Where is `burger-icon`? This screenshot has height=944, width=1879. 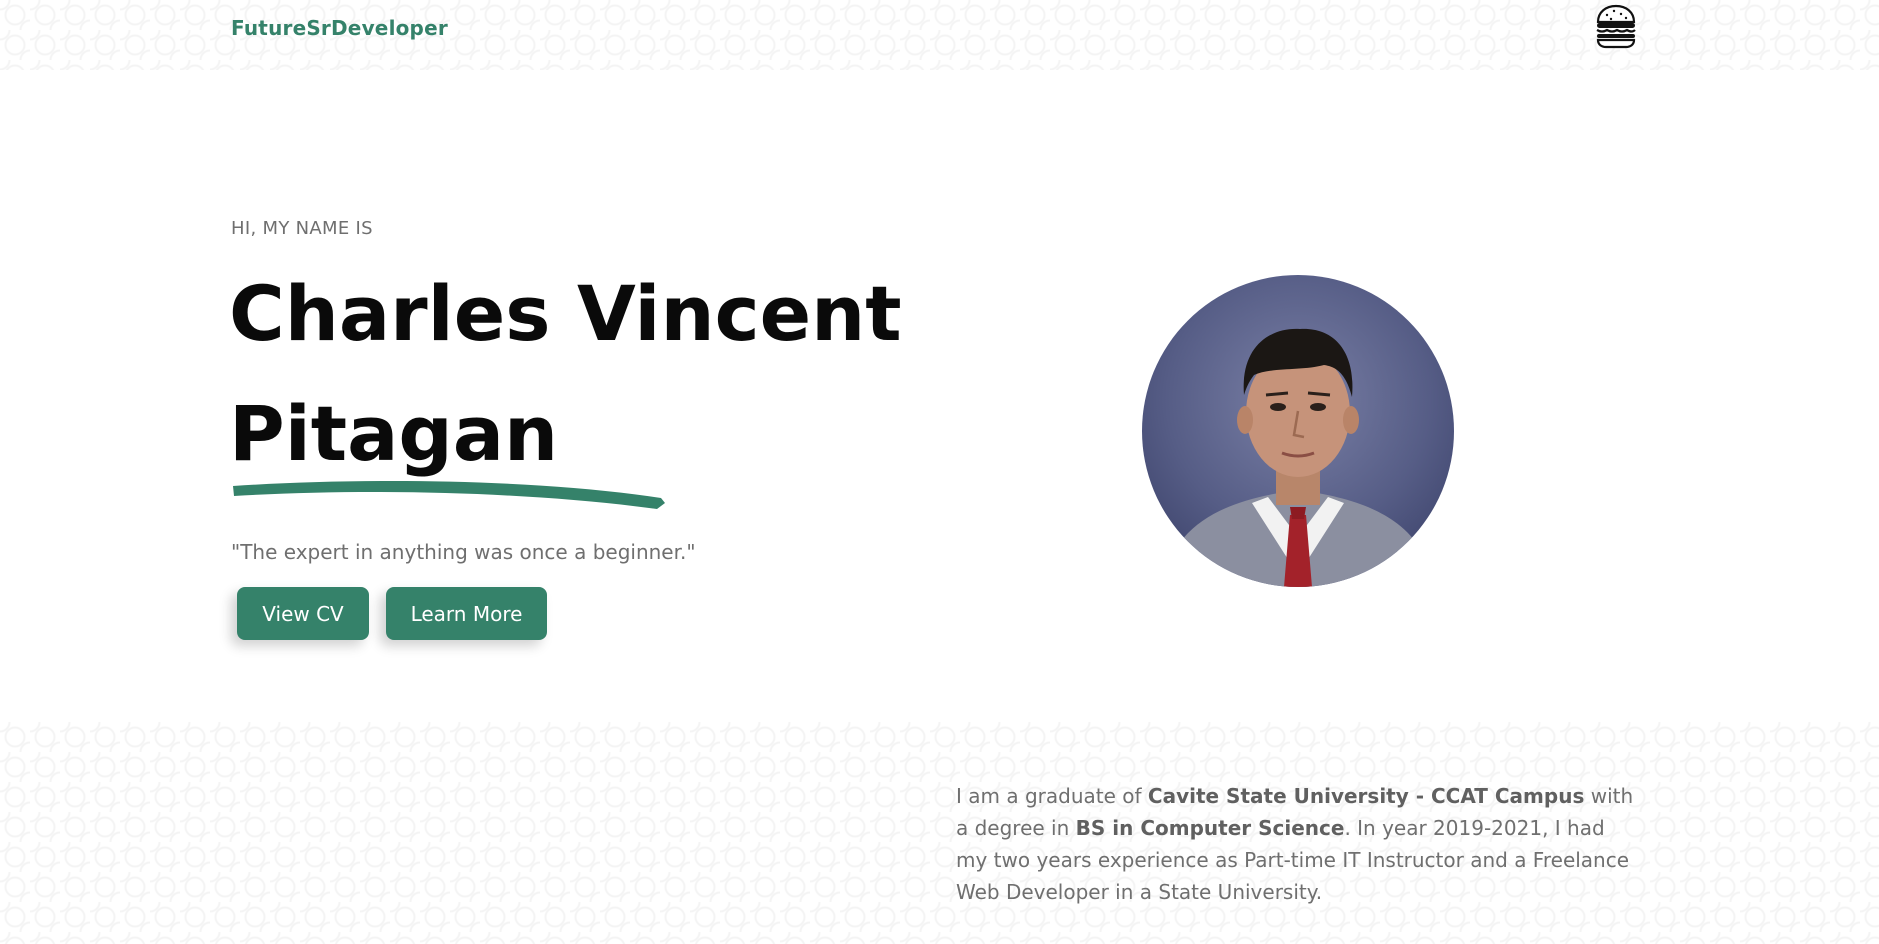
burger-icon is located at coordinates (1616, 26).